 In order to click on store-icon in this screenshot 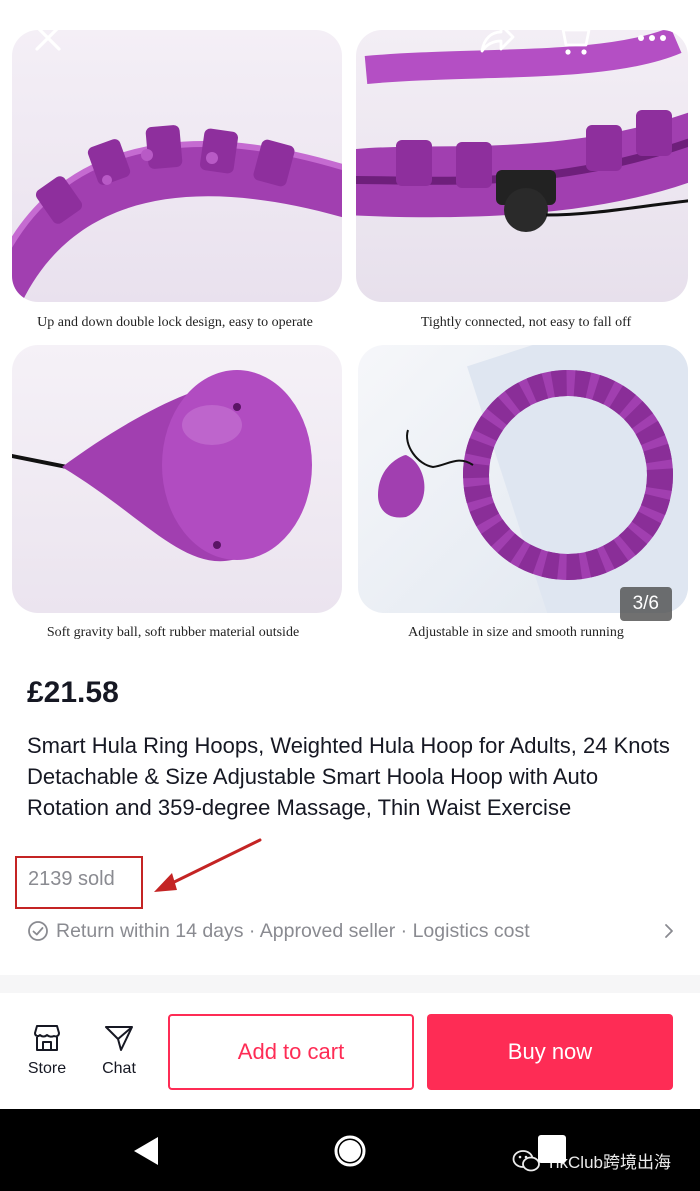, I will do `click(47, 1038)`.